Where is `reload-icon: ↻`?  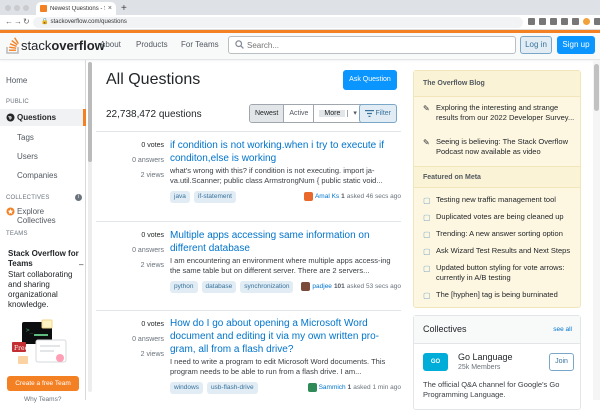 reload-icon: ↻ is located at coordinates (26, 21).